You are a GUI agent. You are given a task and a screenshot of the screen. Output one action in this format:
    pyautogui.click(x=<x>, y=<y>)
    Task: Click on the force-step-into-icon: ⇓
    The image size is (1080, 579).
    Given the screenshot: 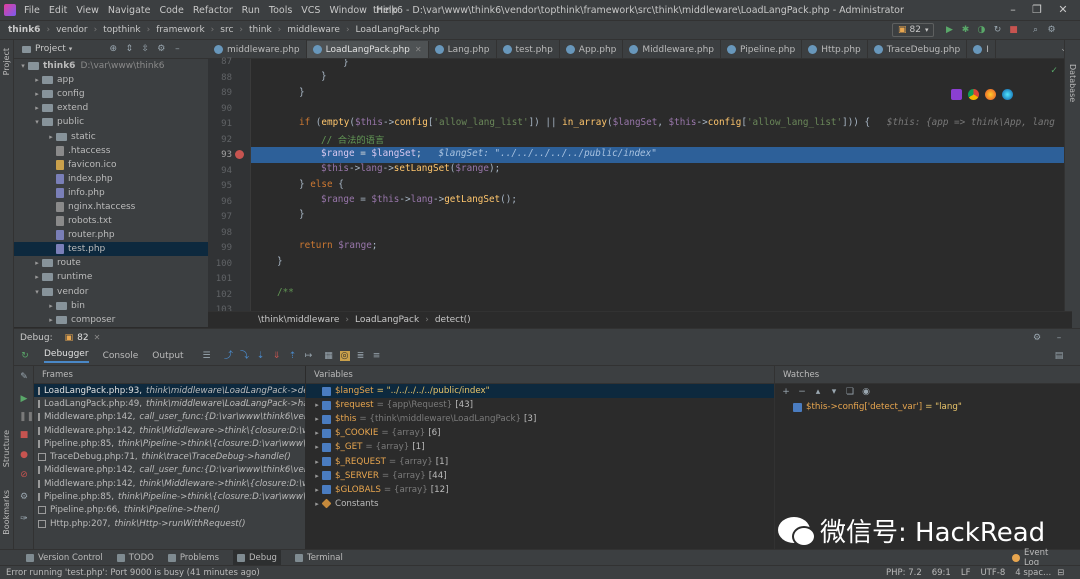 What is the action you would take?
    pyautogui.click(x=277, y=356)
    